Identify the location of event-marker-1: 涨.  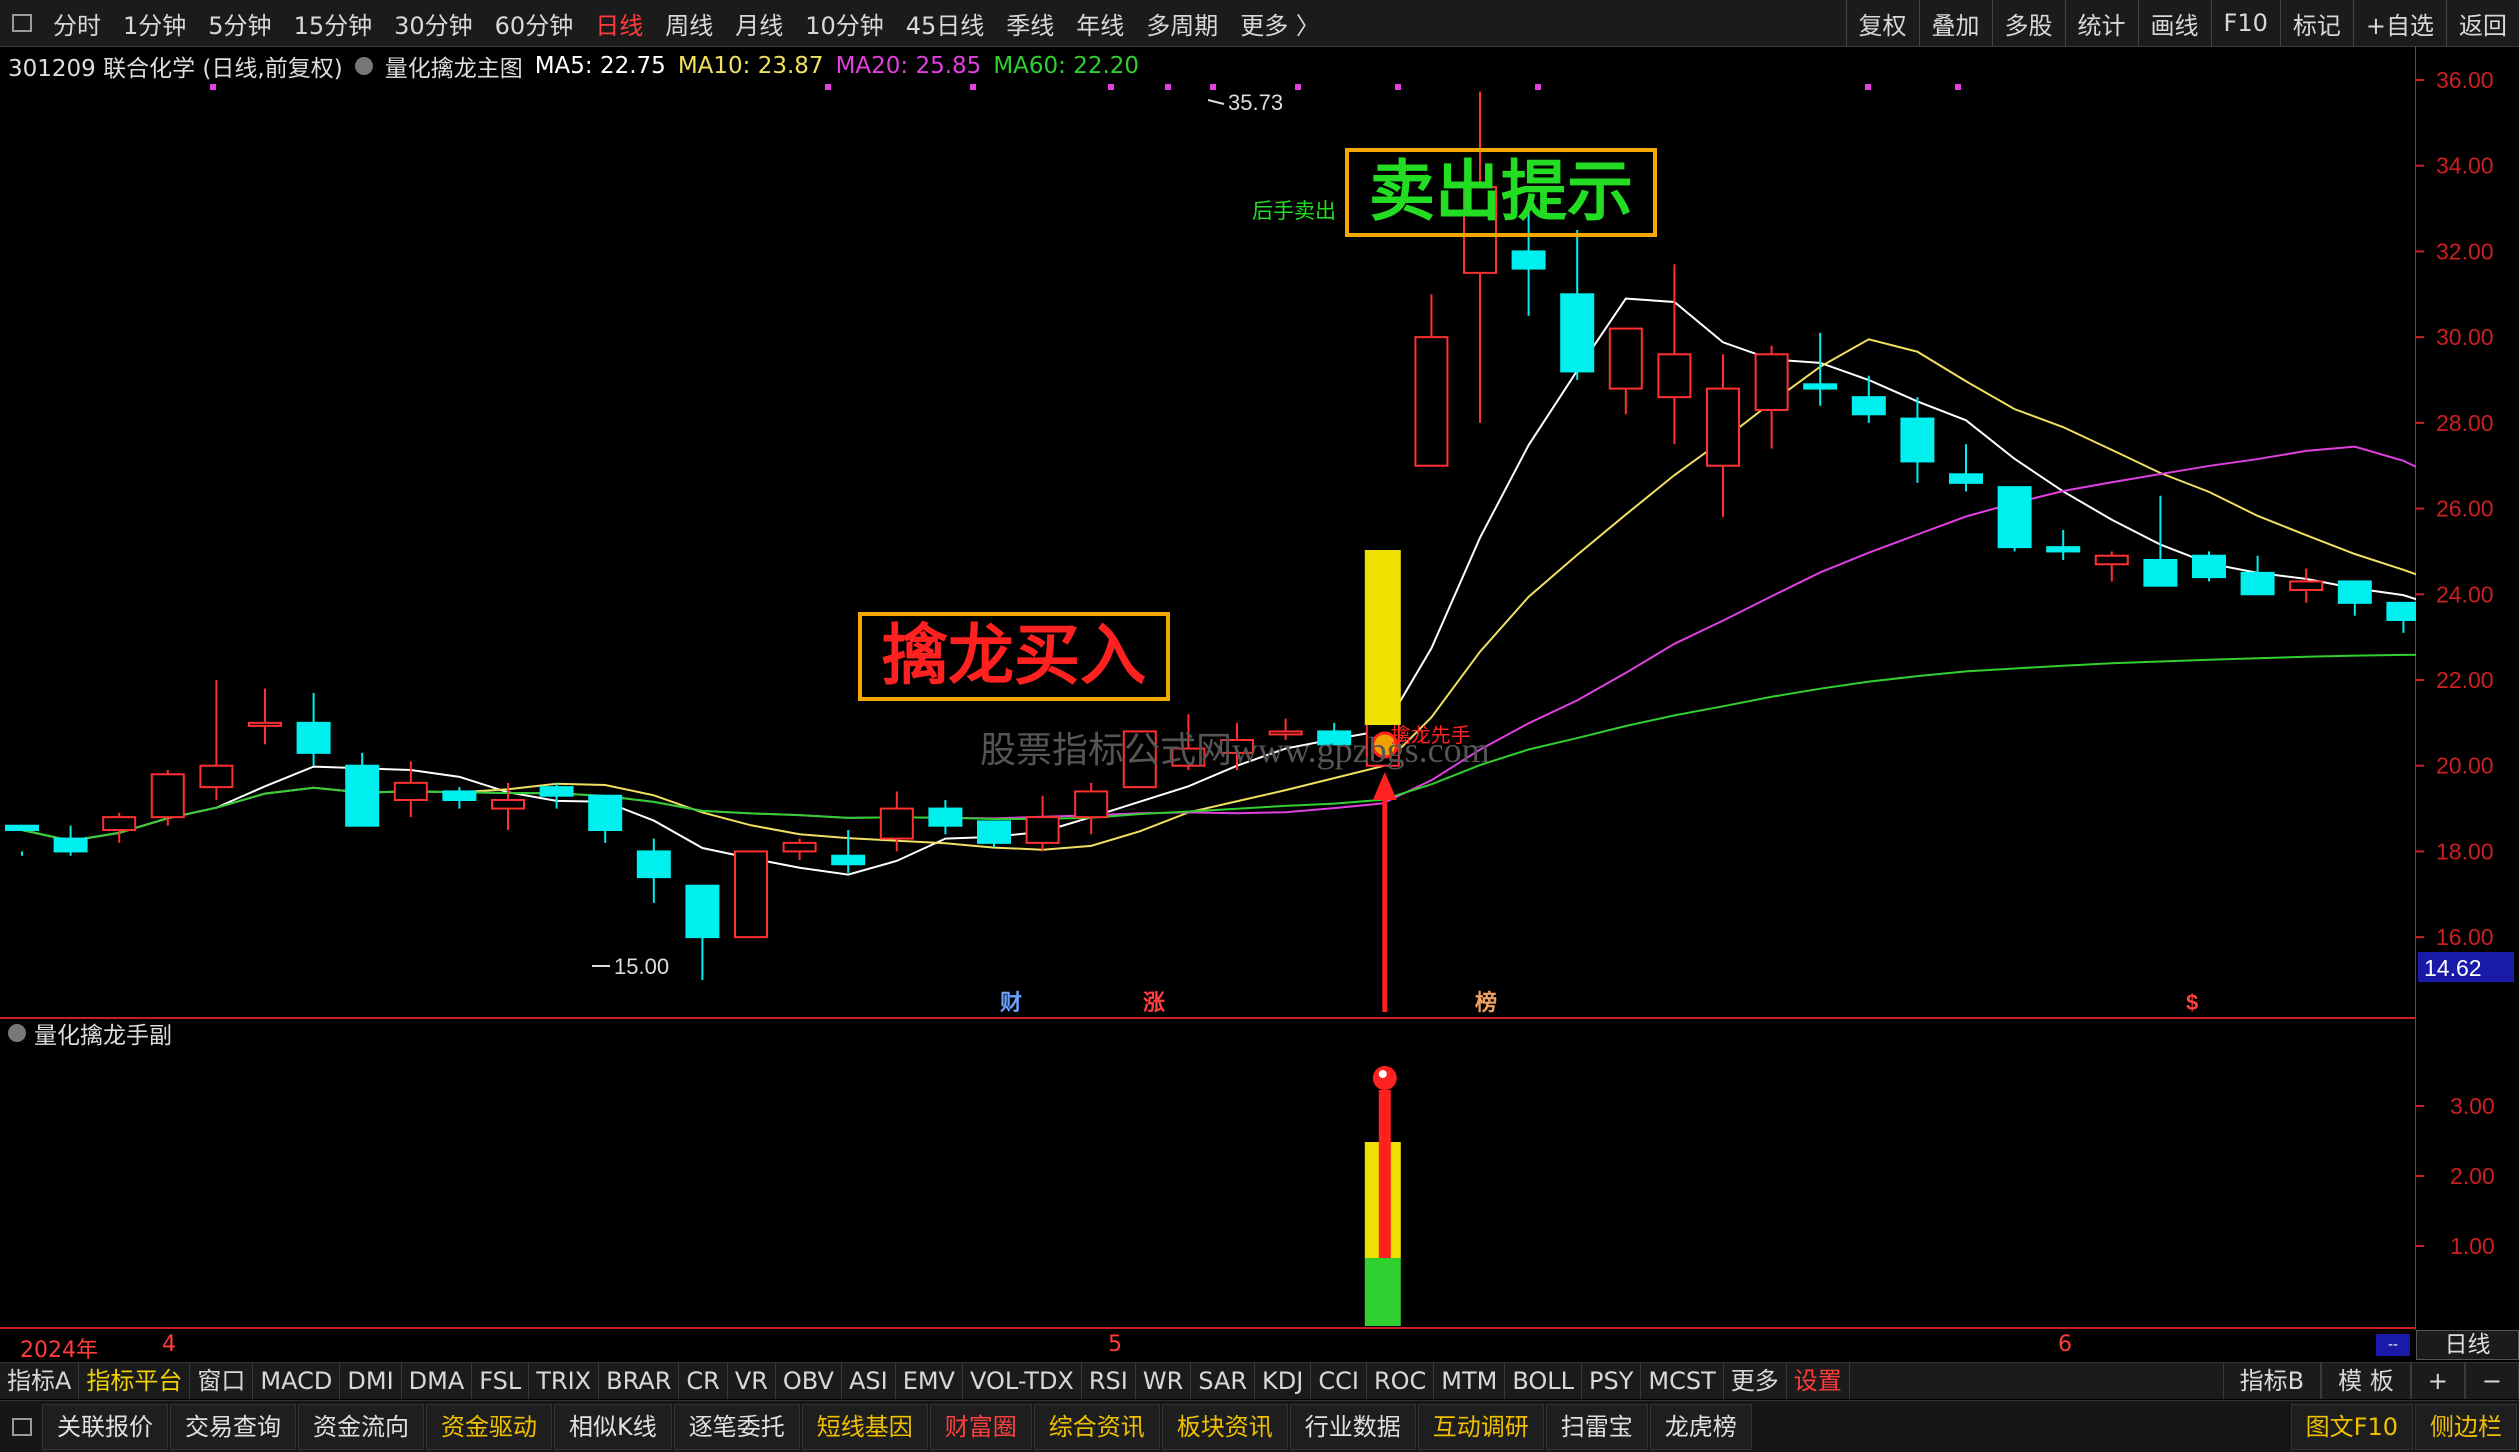
(1154, 1002).